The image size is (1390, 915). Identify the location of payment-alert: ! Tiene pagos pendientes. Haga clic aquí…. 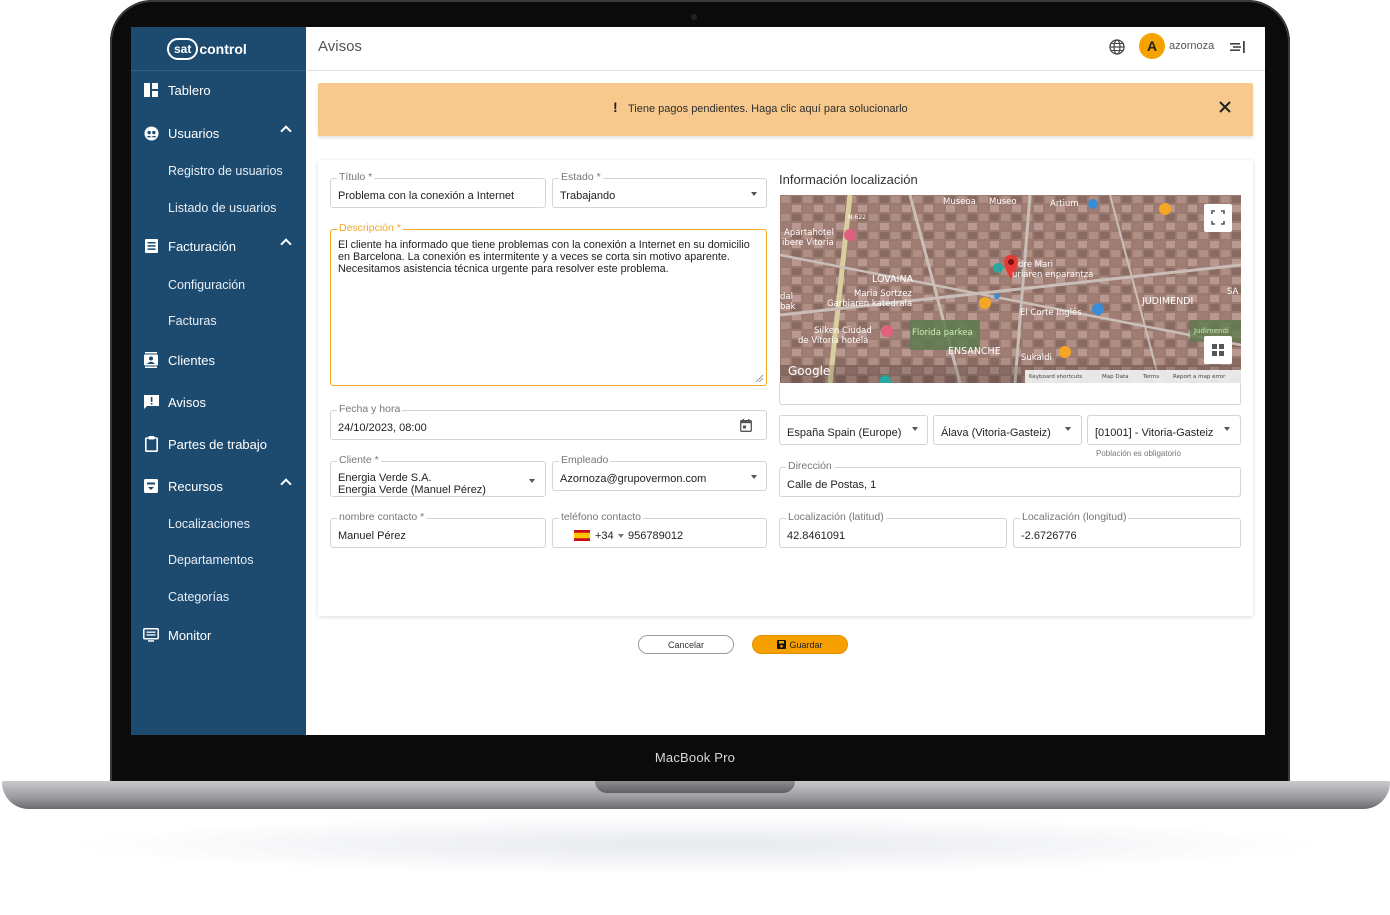
(785, 109).